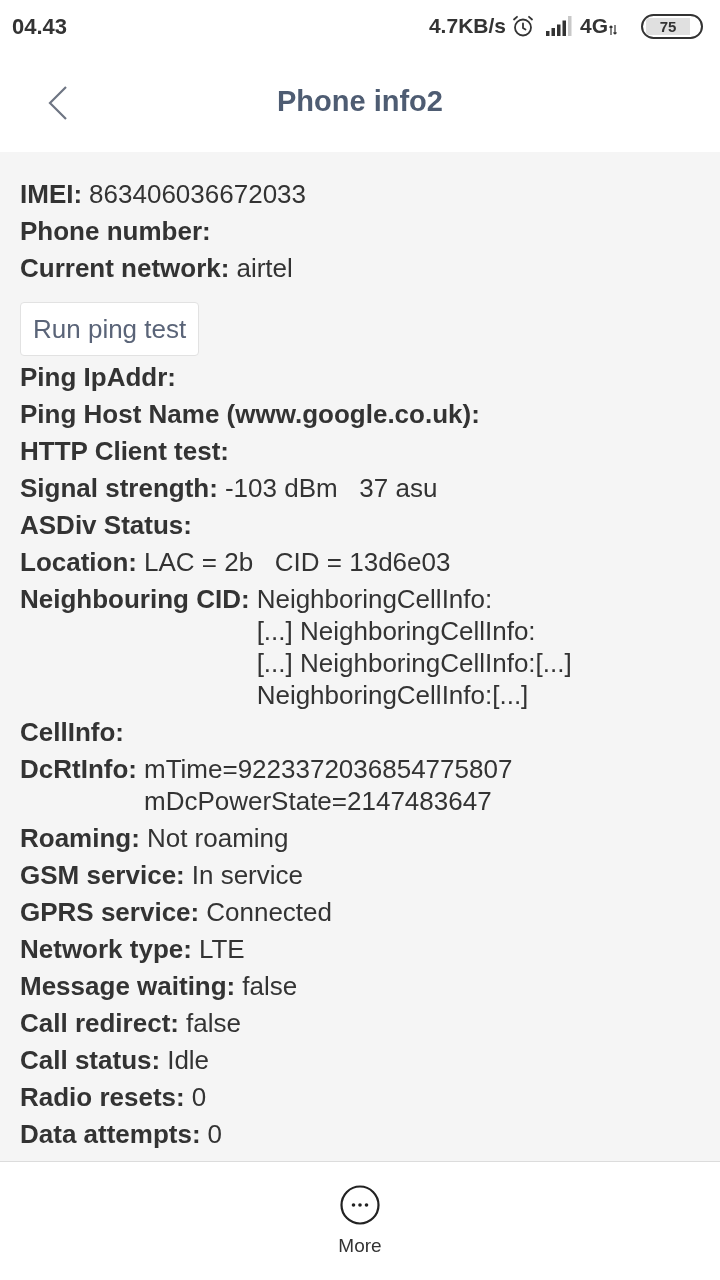  Describe the element at coordinates (331, 488) in the screenshot. I see `field-value: -103 dBm 37 asu` at that location.